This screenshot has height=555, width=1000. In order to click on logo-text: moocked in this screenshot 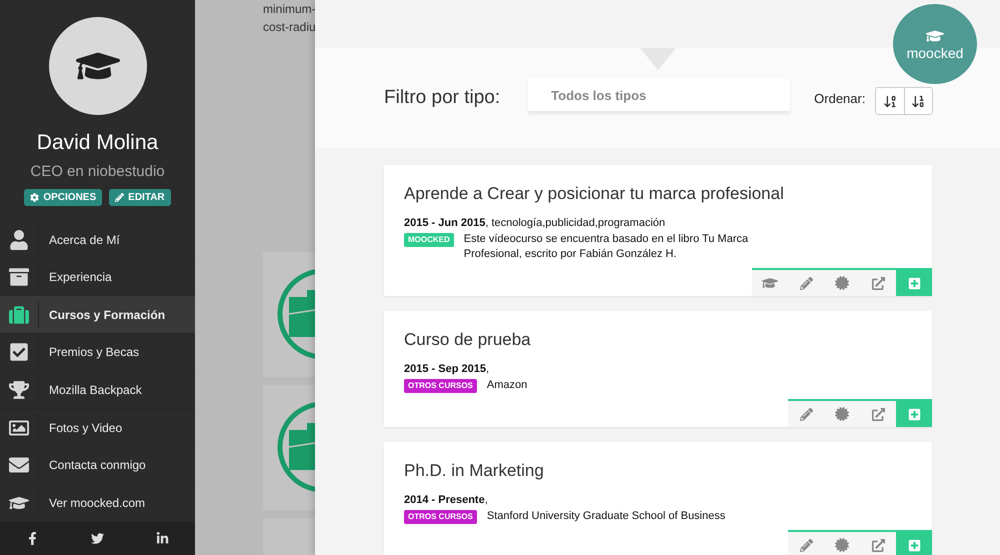, I will do `click(935, 53)`.